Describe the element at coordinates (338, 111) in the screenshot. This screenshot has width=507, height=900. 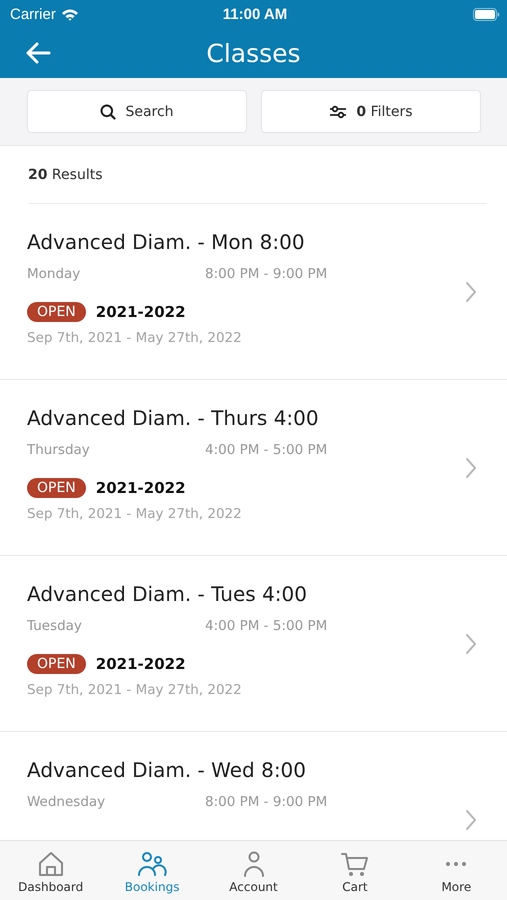
I see `sliders-icon` at that location.